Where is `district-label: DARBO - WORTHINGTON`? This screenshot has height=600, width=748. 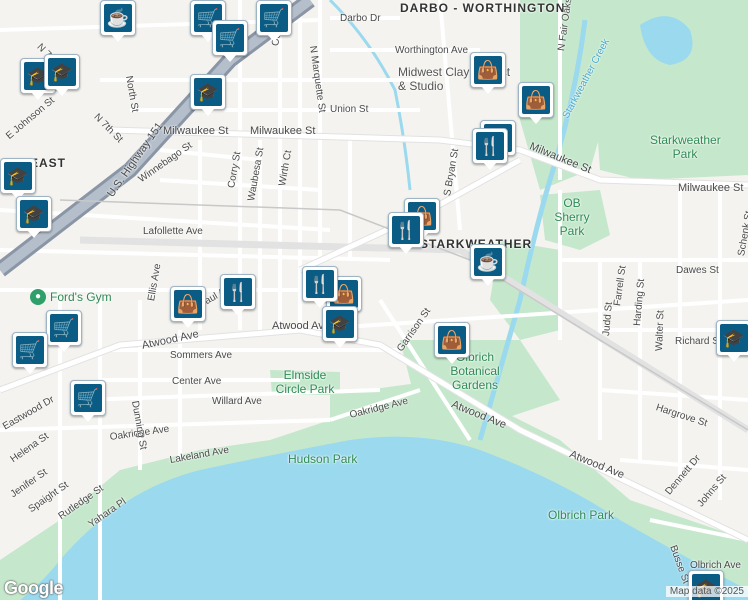 district-label: DARBO - WORTHINGTON is located at coordinates (483, 8).